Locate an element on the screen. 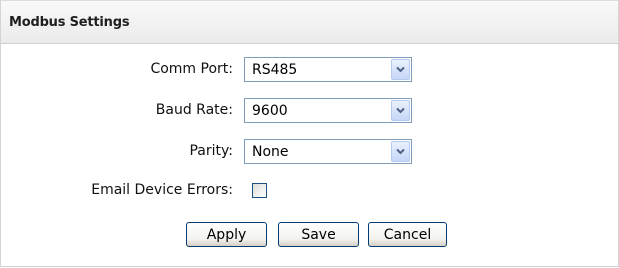  email-device-errors-label: Email Device Errors: is located at coordinates (162, 190).